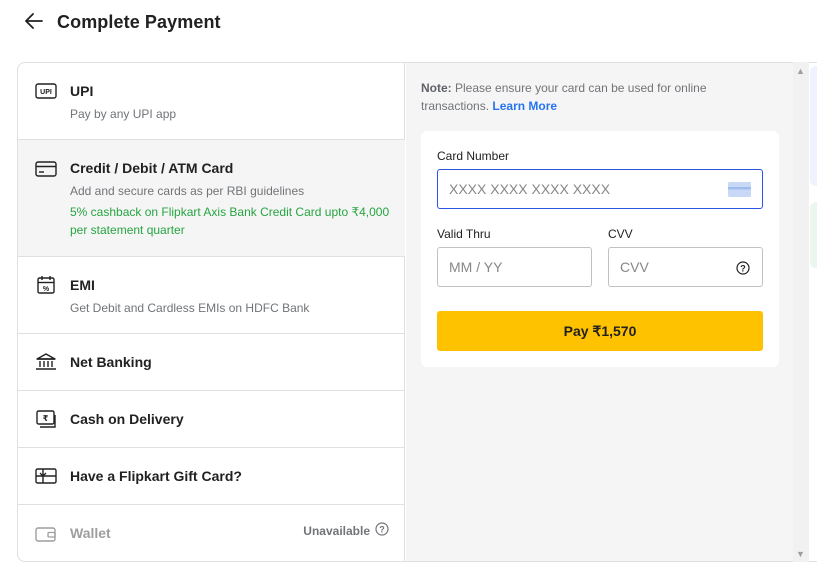 Image resolution: width=817 pixels, height=575 pixels. I want to click on side-strip-green, so click(813, 235).